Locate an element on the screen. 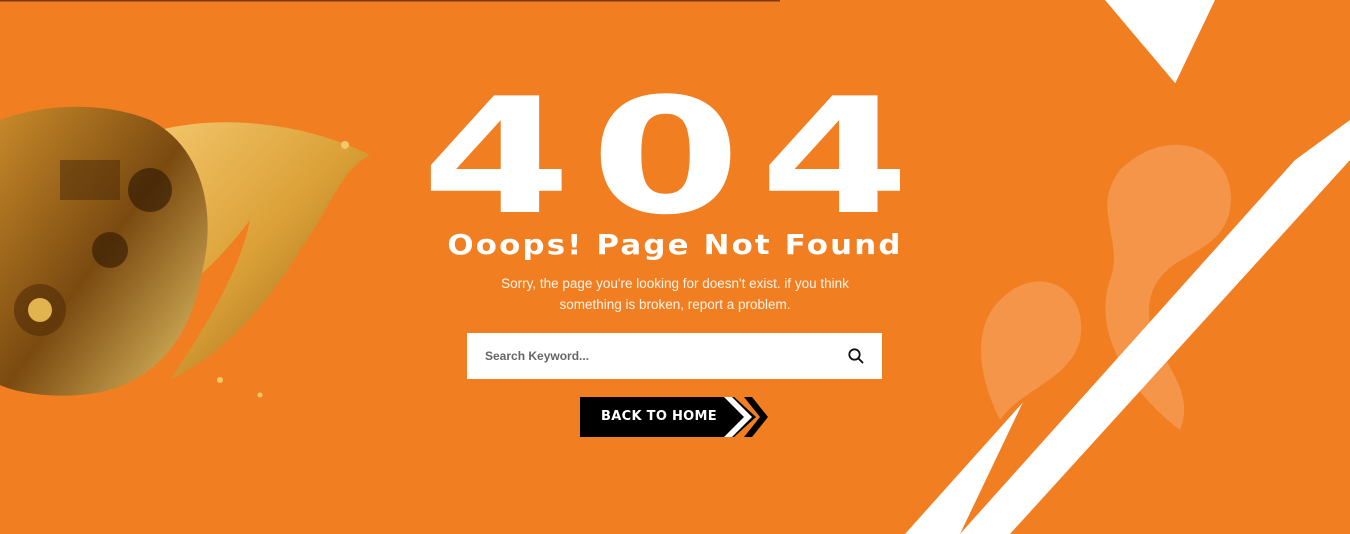  search-icon is located at coordinates (856, 356).